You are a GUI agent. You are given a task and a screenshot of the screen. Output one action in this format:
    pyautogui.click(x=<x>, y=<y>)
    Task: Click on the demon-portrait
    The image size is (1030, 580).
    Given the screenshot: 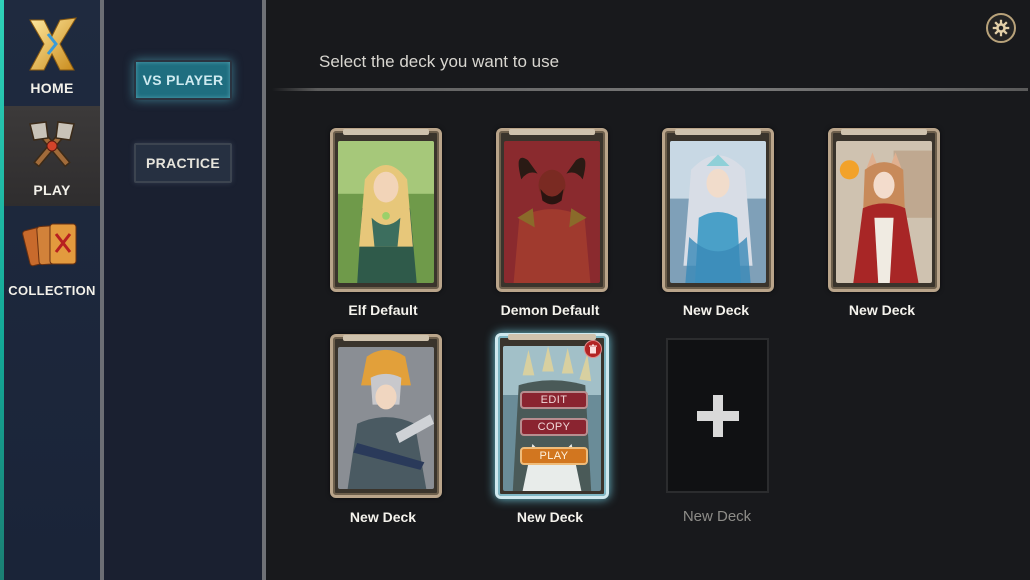 What is the action you would take?
    pyautogui.click(x=552, y=212)
    